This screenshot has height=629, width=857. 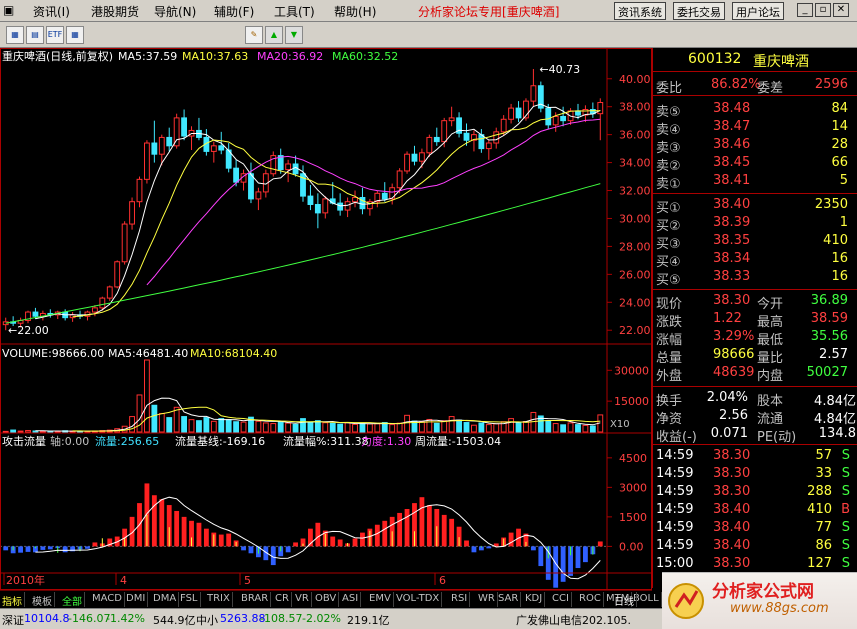 I want to click on calc-icon: ▤, so click(x=35, y=35).